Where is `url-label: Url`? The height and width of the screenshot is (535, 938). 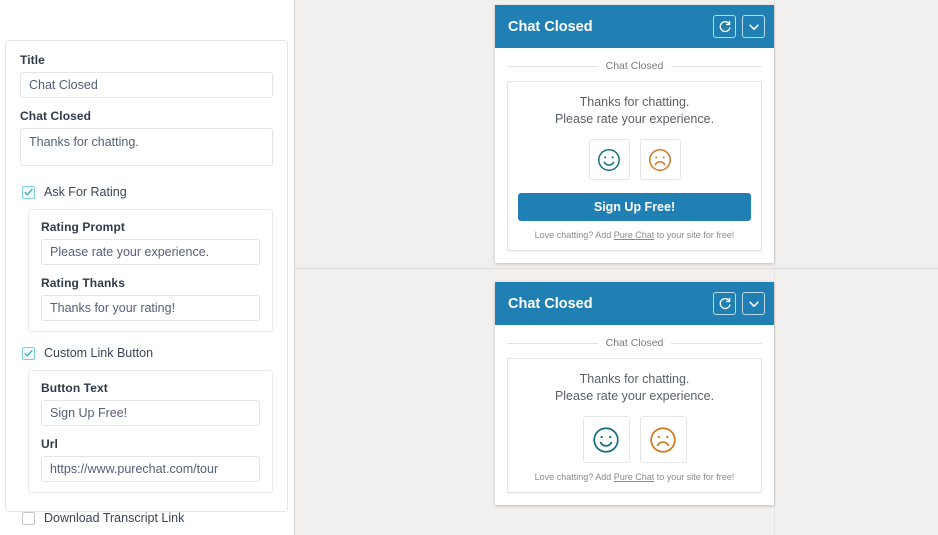 url-label: Url is located at coordinates (49, 444).